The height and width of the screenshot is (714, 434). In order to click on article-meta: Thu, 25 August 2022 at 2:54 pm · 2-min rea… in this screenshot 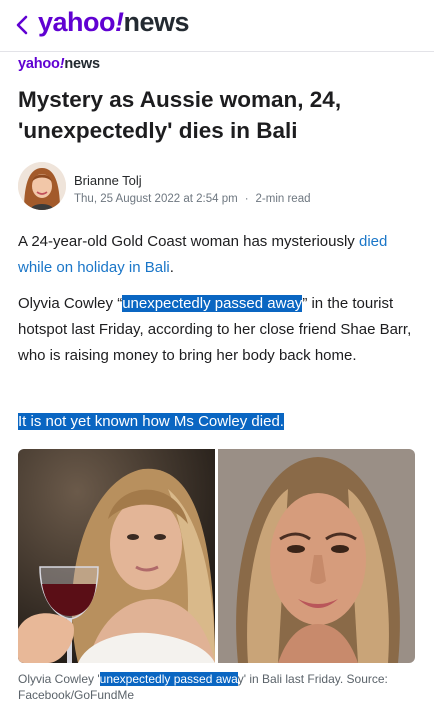, I will do `click(192, 199)`.